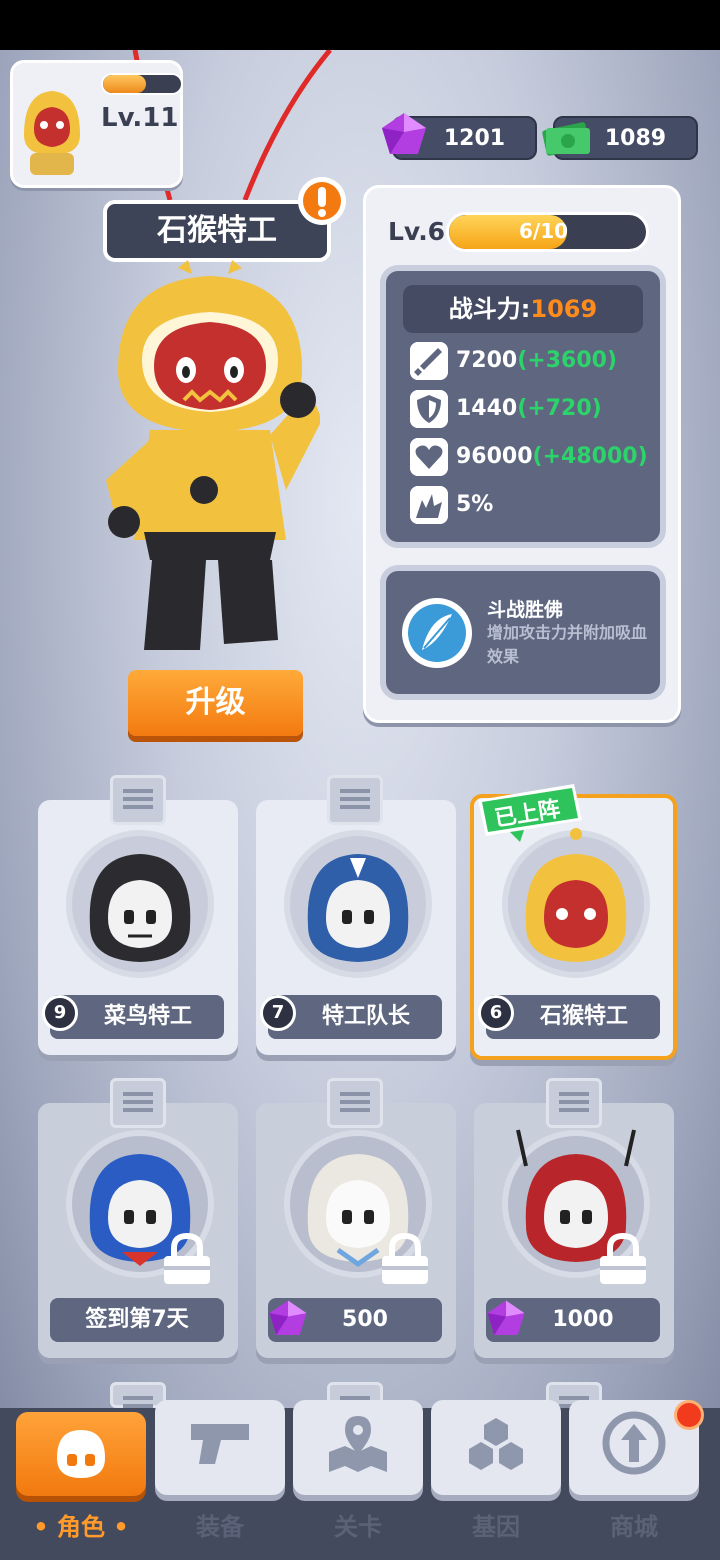 The height and width of the screenshot is (1560, 720). I want to click on nav-tab-genes, so click(496, 1447).